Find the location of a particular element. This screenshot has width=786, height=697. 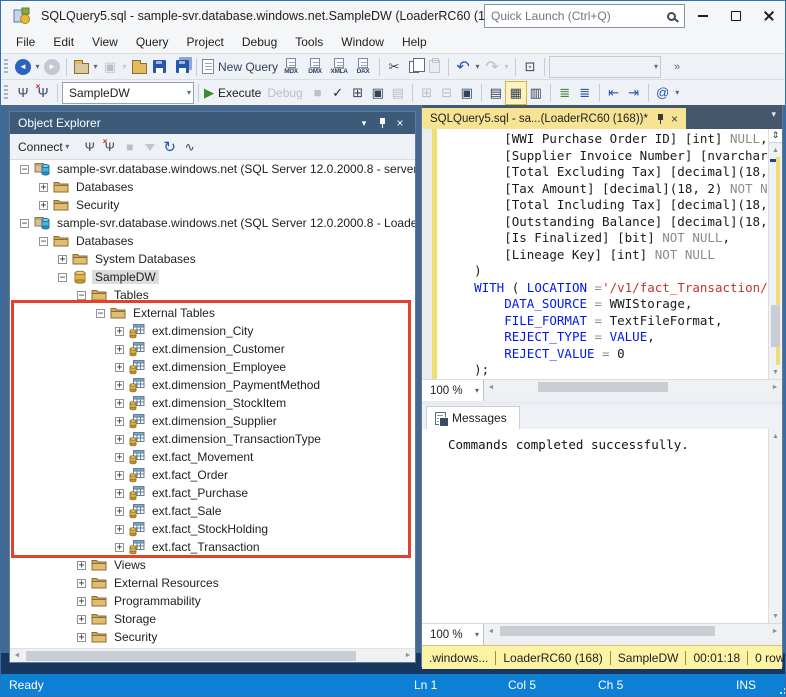

connect-button: Ψ is located at coordinates (23, 93).